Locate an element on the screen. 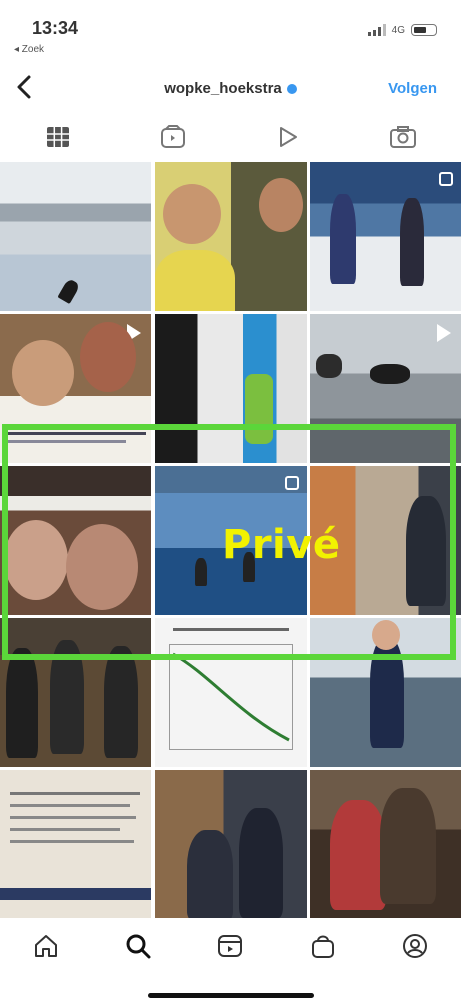 The image size is (461, 1004). profile-header: wopke_hoekstra Volgen is located at coordinates (230, 90).